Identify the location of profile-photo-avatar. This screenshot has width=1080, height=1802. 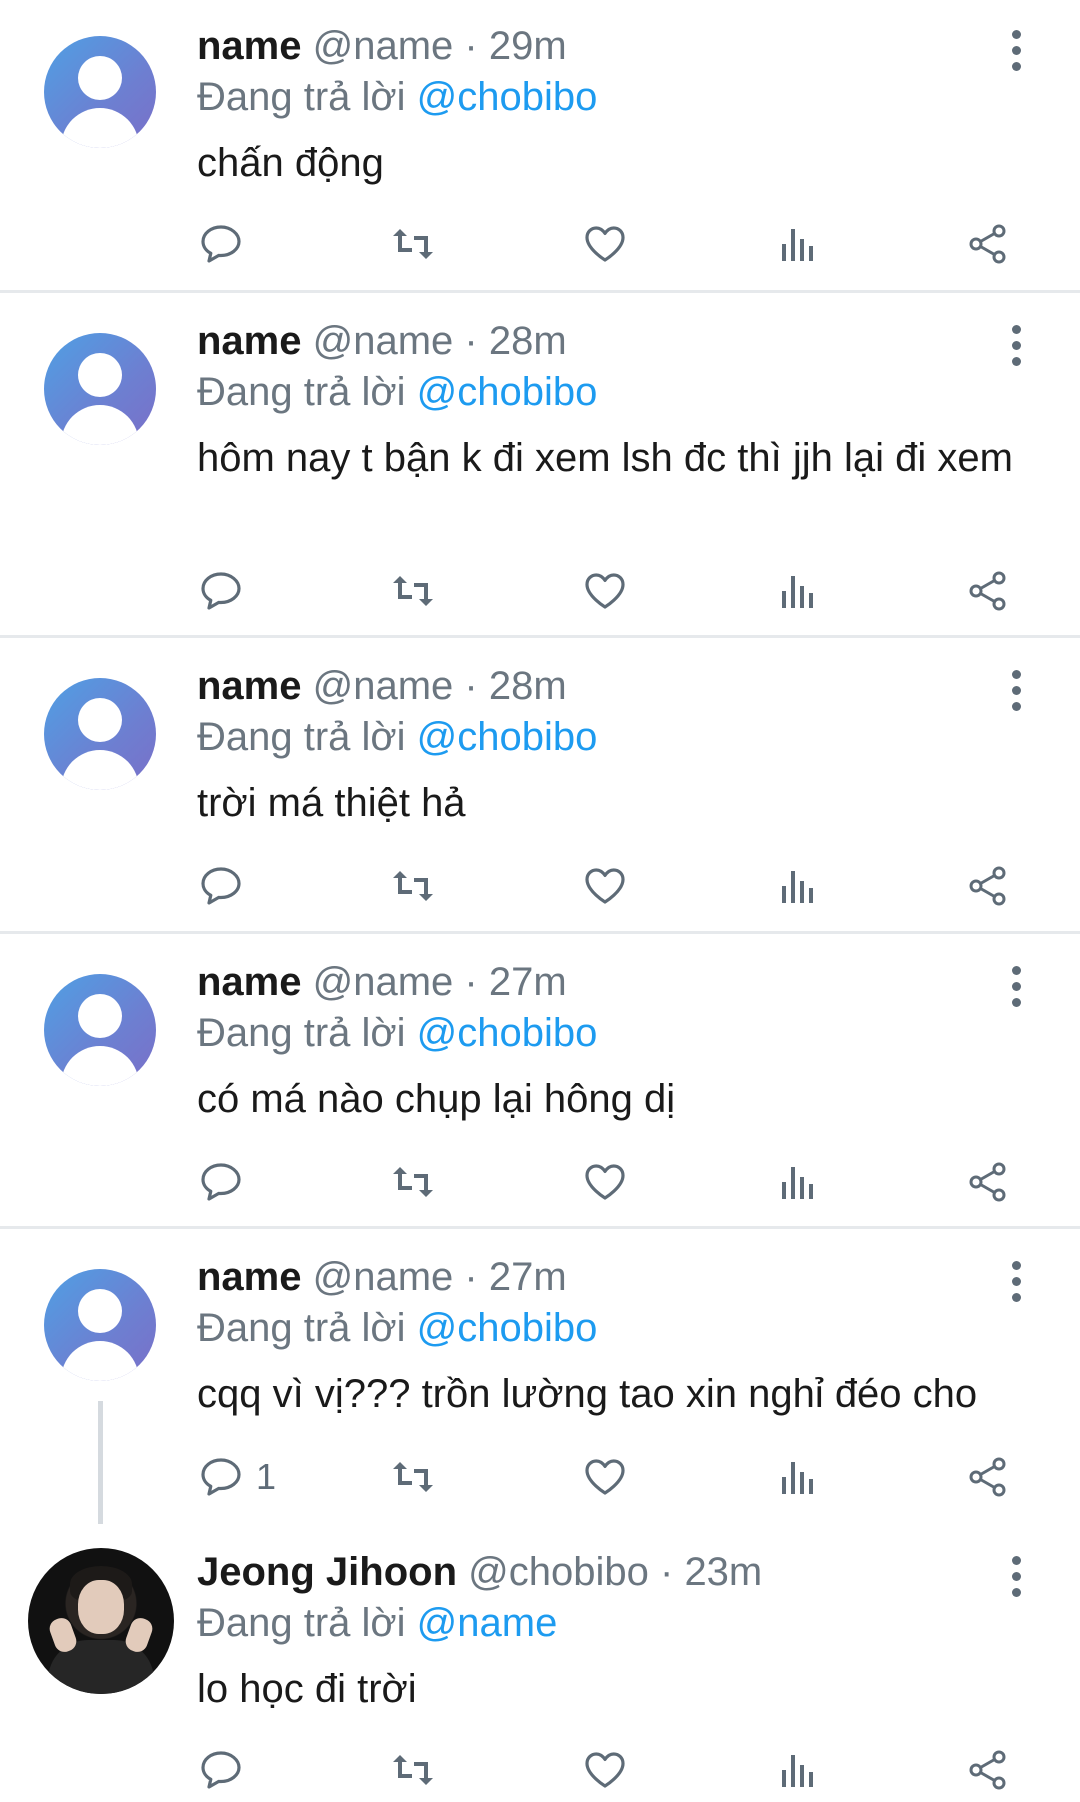
(101, 1621).